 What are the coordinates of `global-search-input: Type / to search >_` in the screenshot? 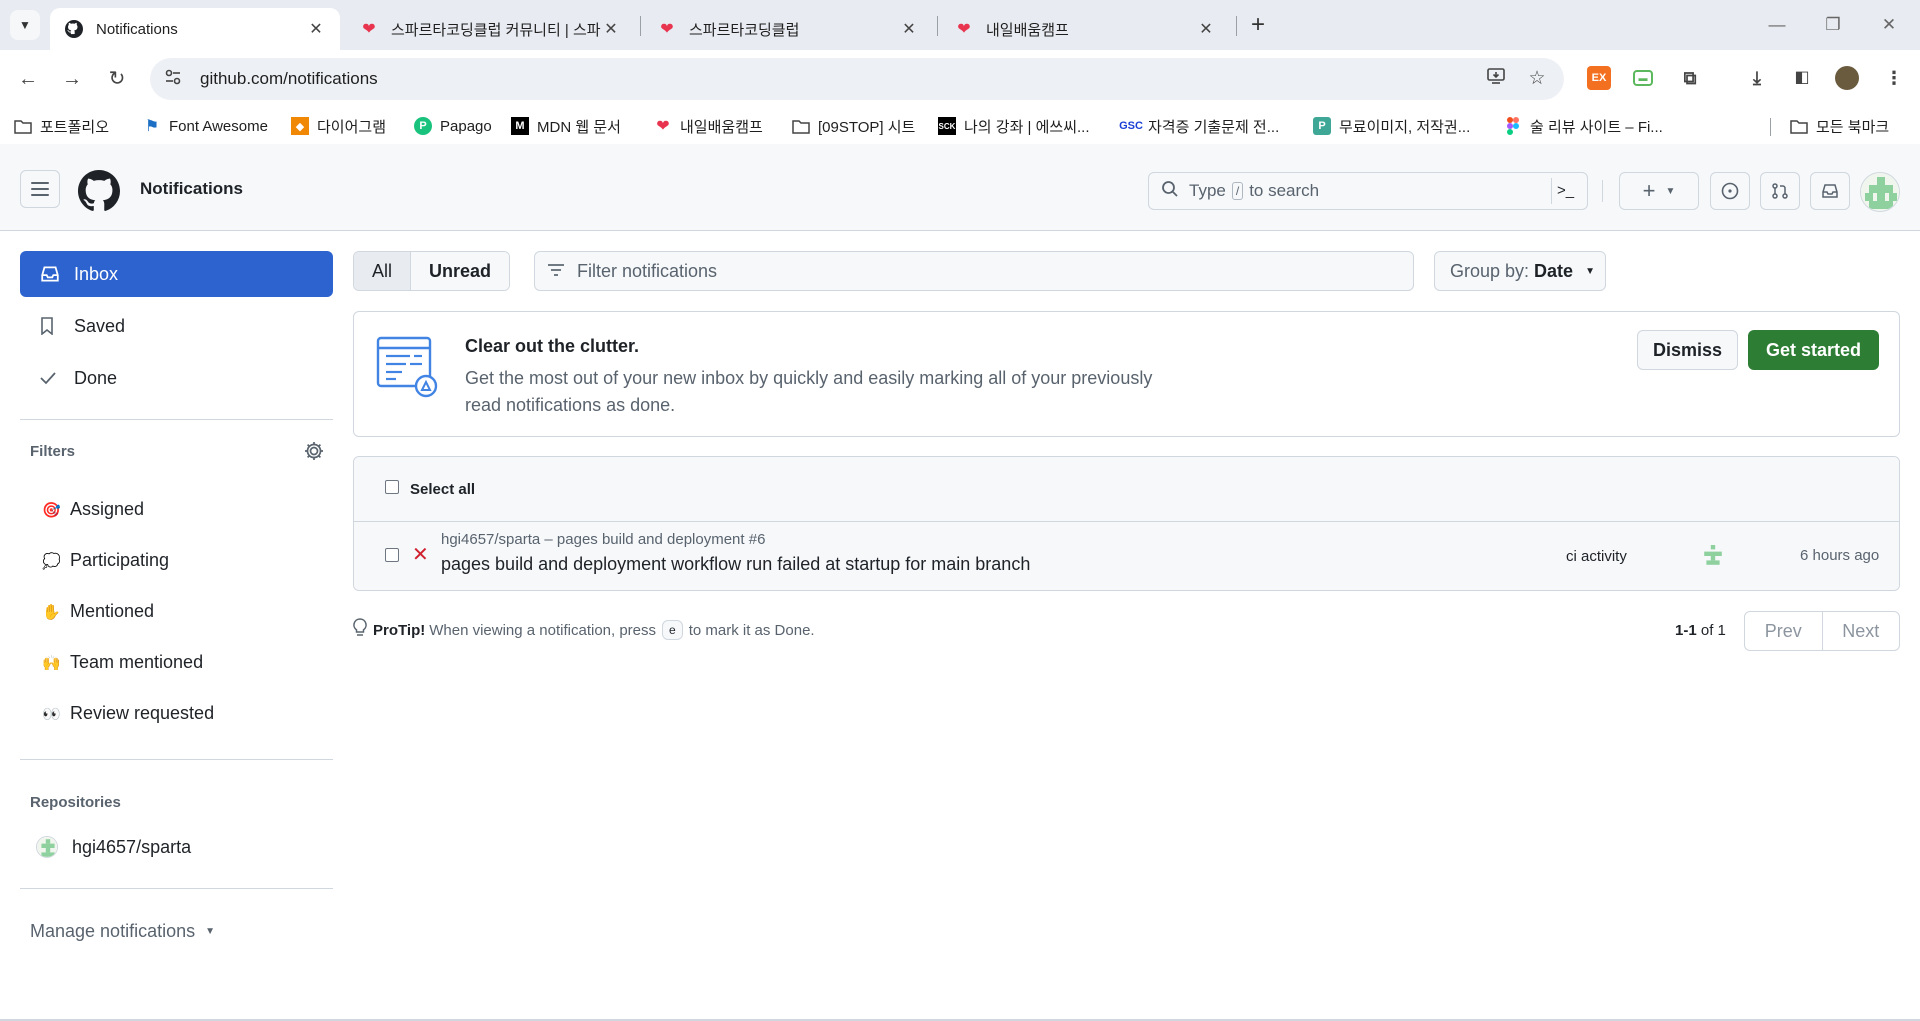 It's located at (1368, 191).